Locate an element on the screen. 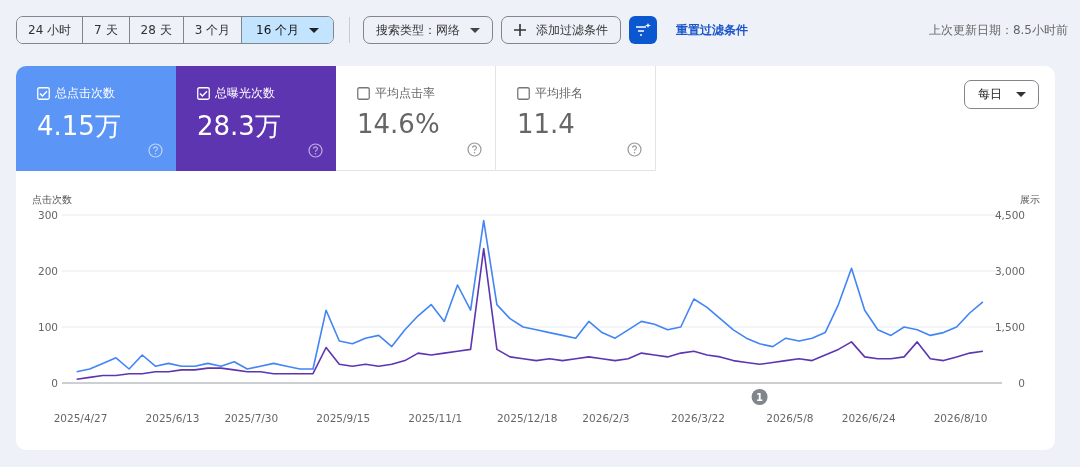  x-tick-label: 2026/8/10 is located at coordinates (960, 418).